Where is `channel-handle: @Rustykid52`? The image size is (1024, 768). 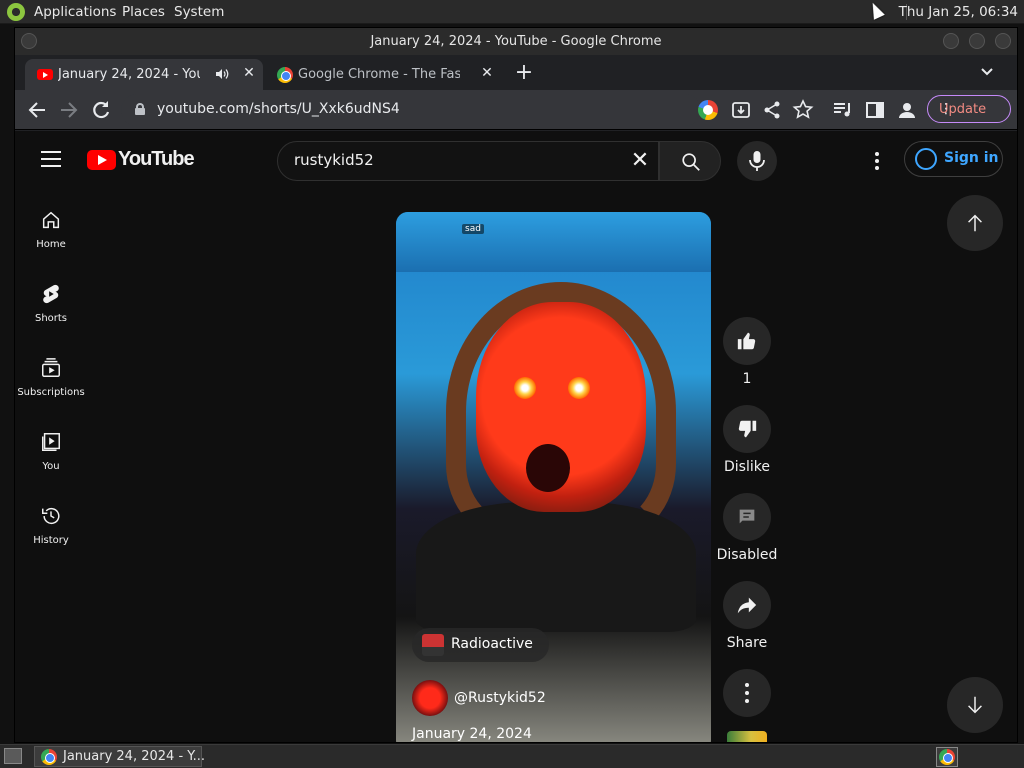
channel-handle: @Rustykid52 is located at coordinates (500, 698).